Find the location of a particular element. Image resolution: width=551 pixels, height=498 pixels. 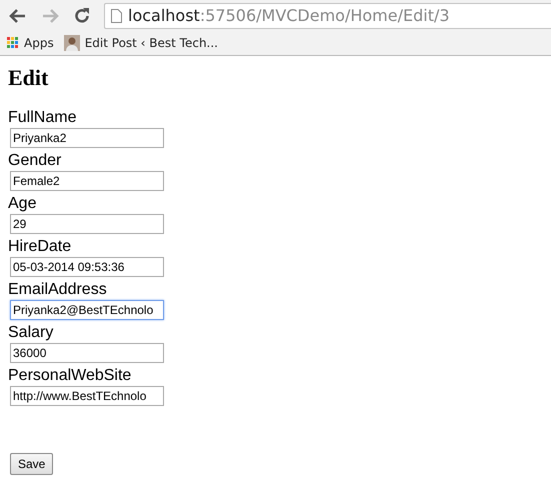

input-field: 05-03-2014 09:53:36 is located at coordinates (87, 267).